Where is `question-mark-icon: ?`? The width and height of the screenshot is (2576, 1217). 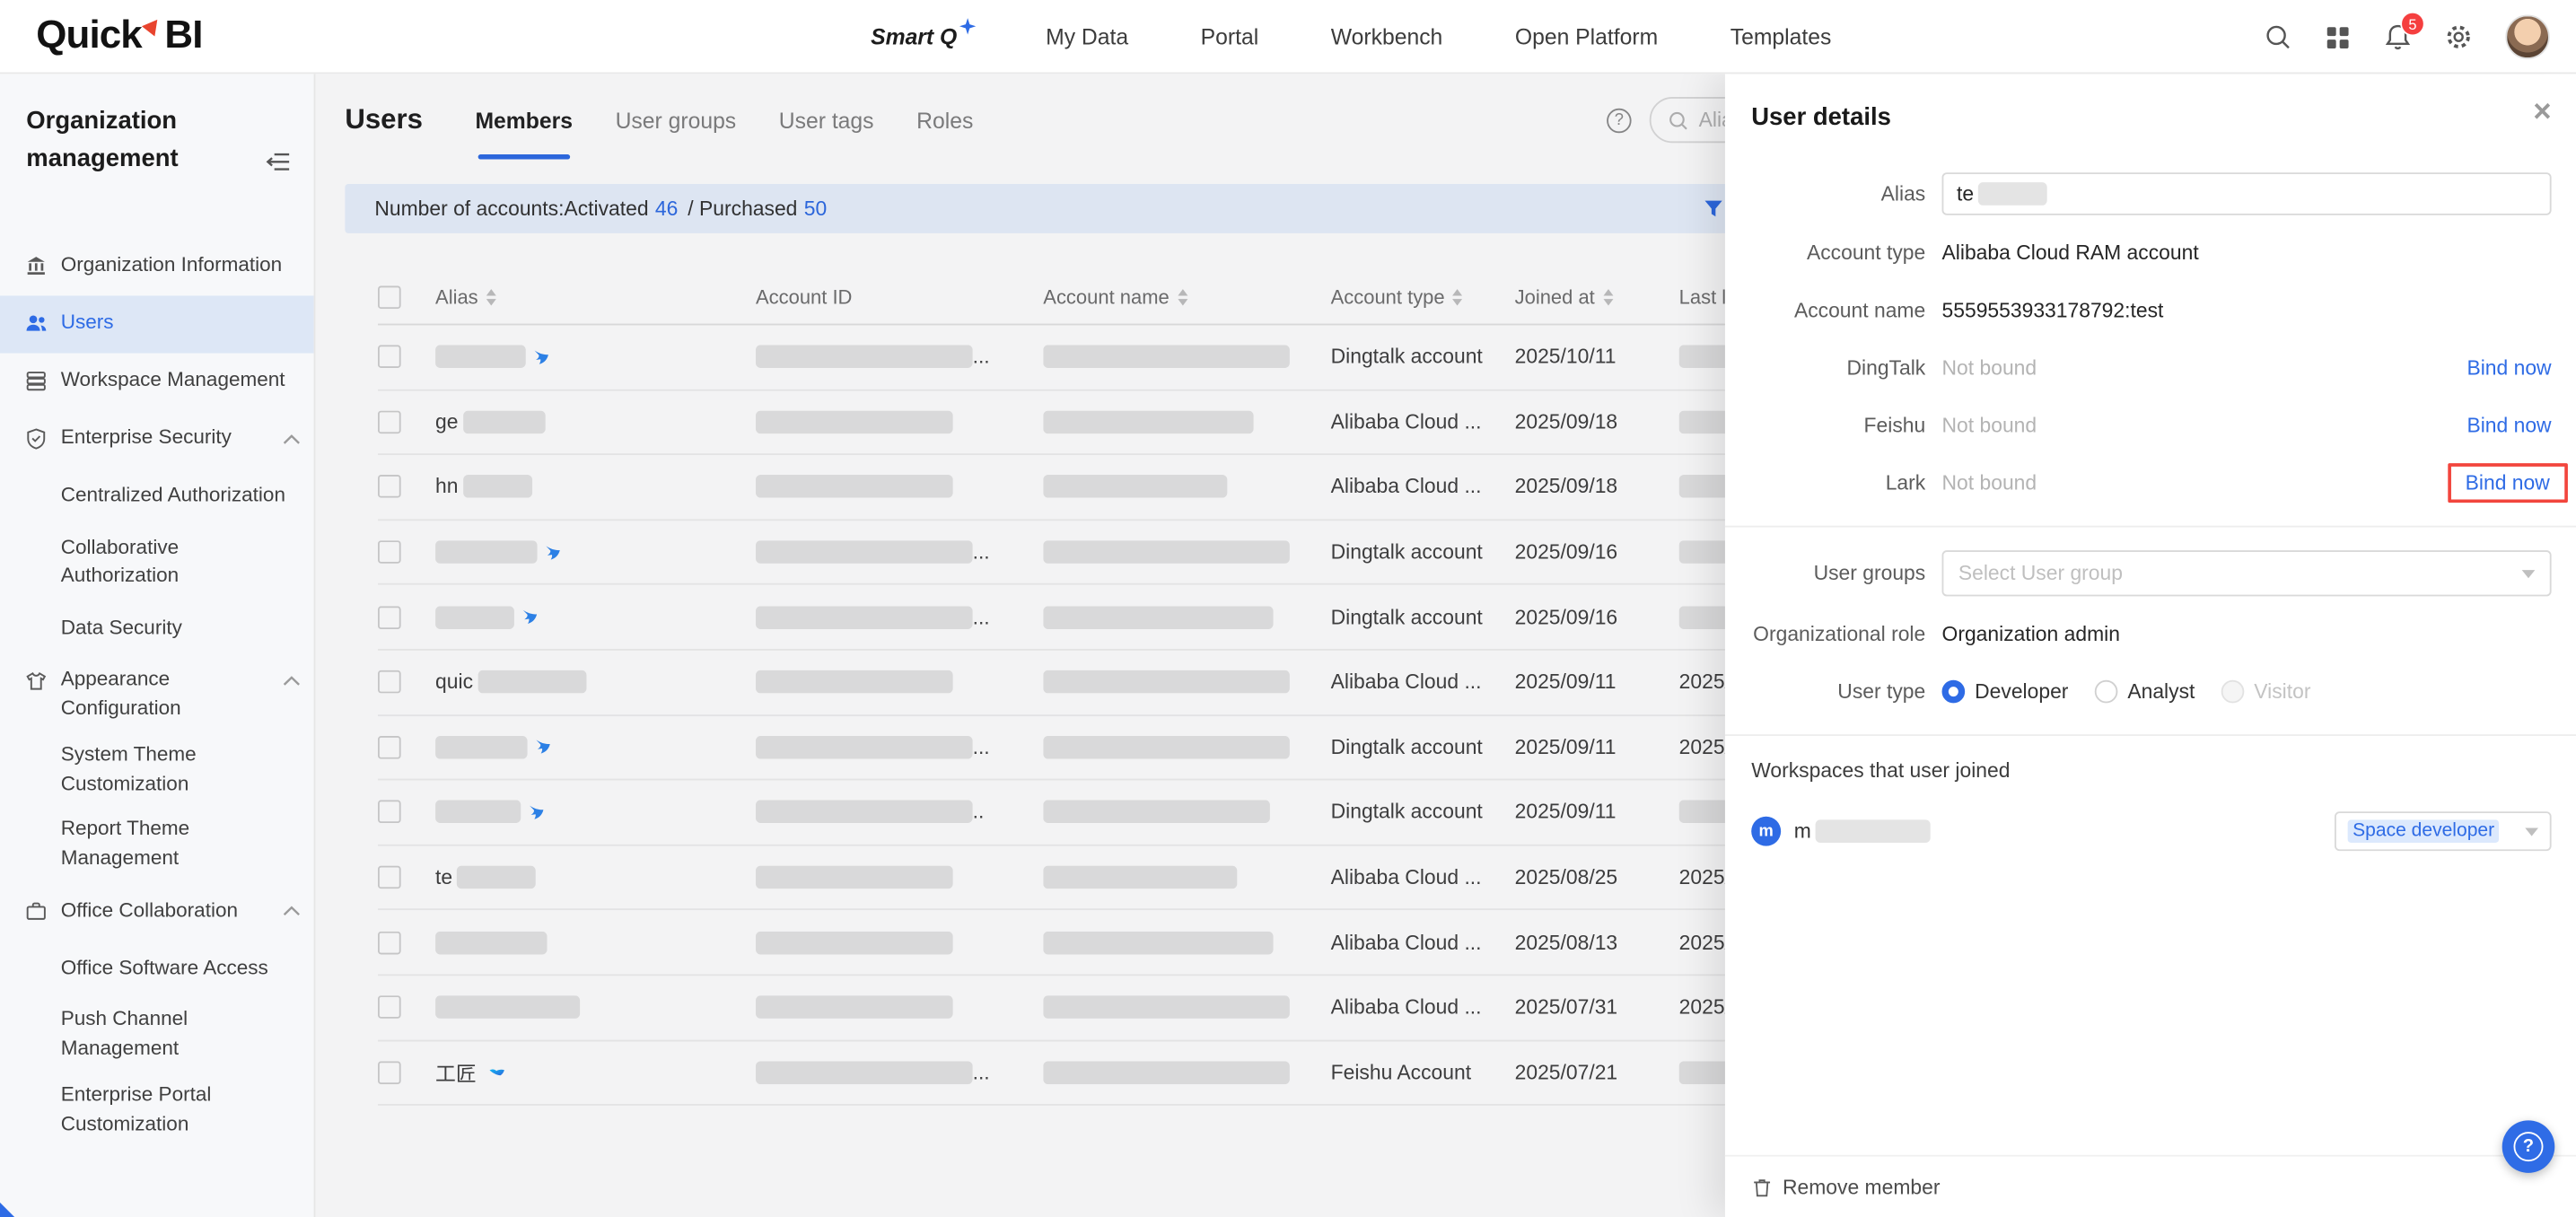
question-mark-icon: ? is located at coordinates (2528, 1147).